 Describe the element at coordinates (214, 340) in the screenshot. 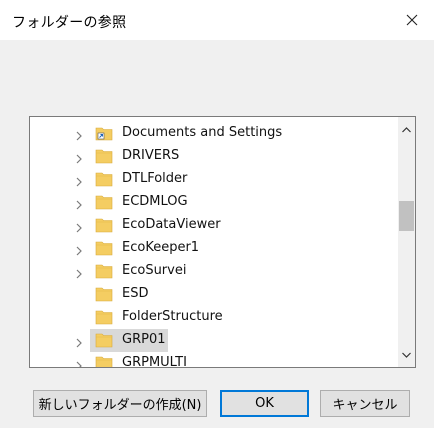

I see `tree-item: GRP01` at that location.